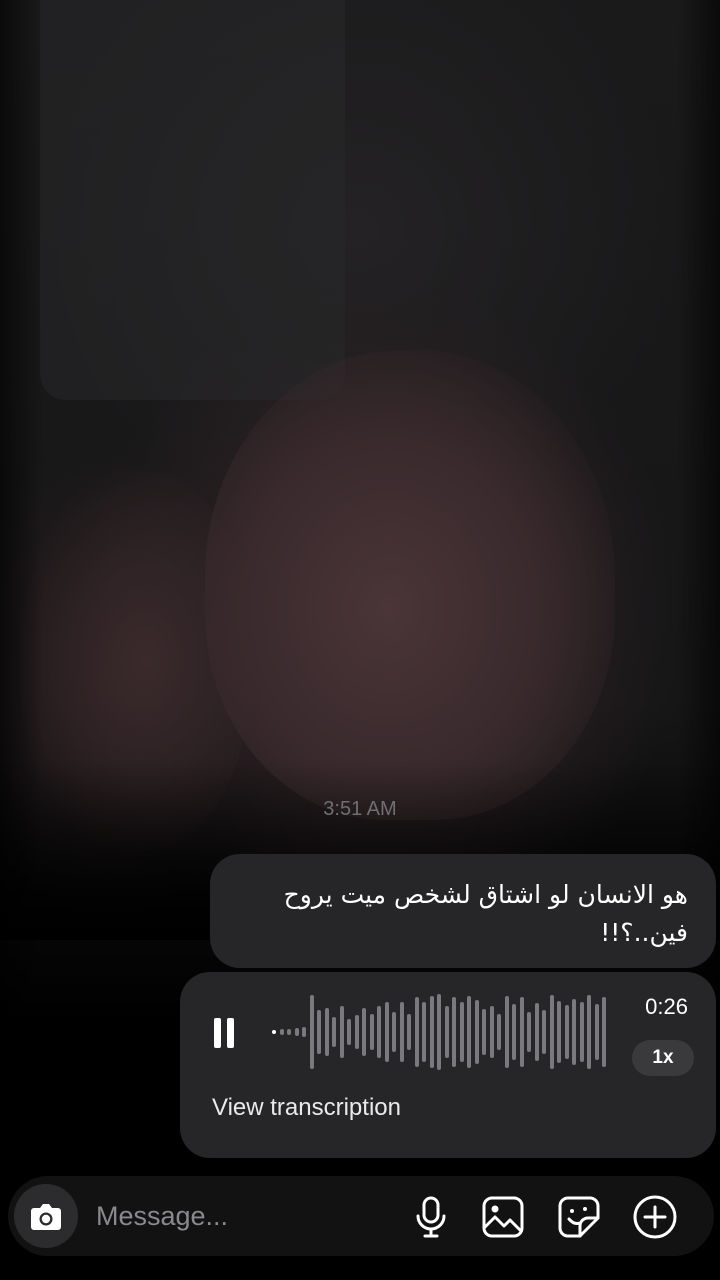  I want to click on add-icon, so click(655, 1217).